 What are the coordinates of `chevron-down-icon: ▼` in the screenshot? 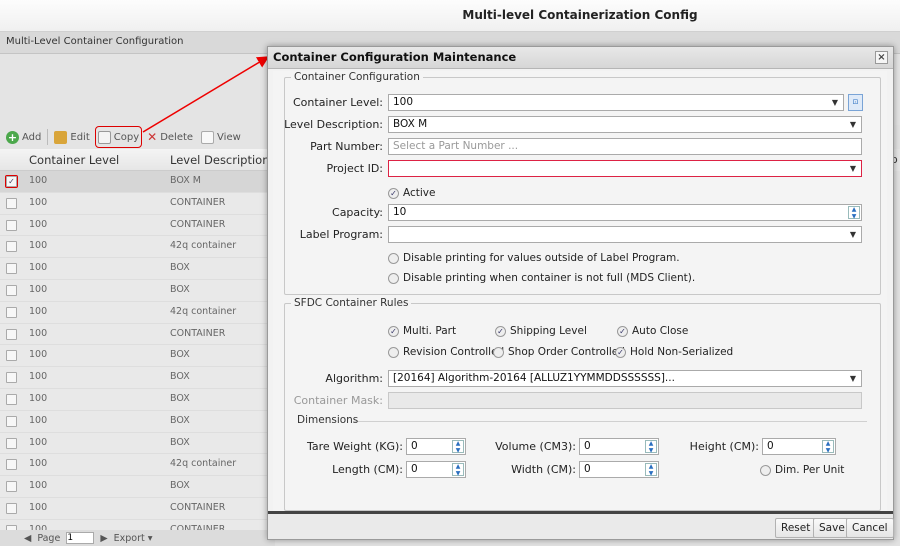 It's located at (835, 102).